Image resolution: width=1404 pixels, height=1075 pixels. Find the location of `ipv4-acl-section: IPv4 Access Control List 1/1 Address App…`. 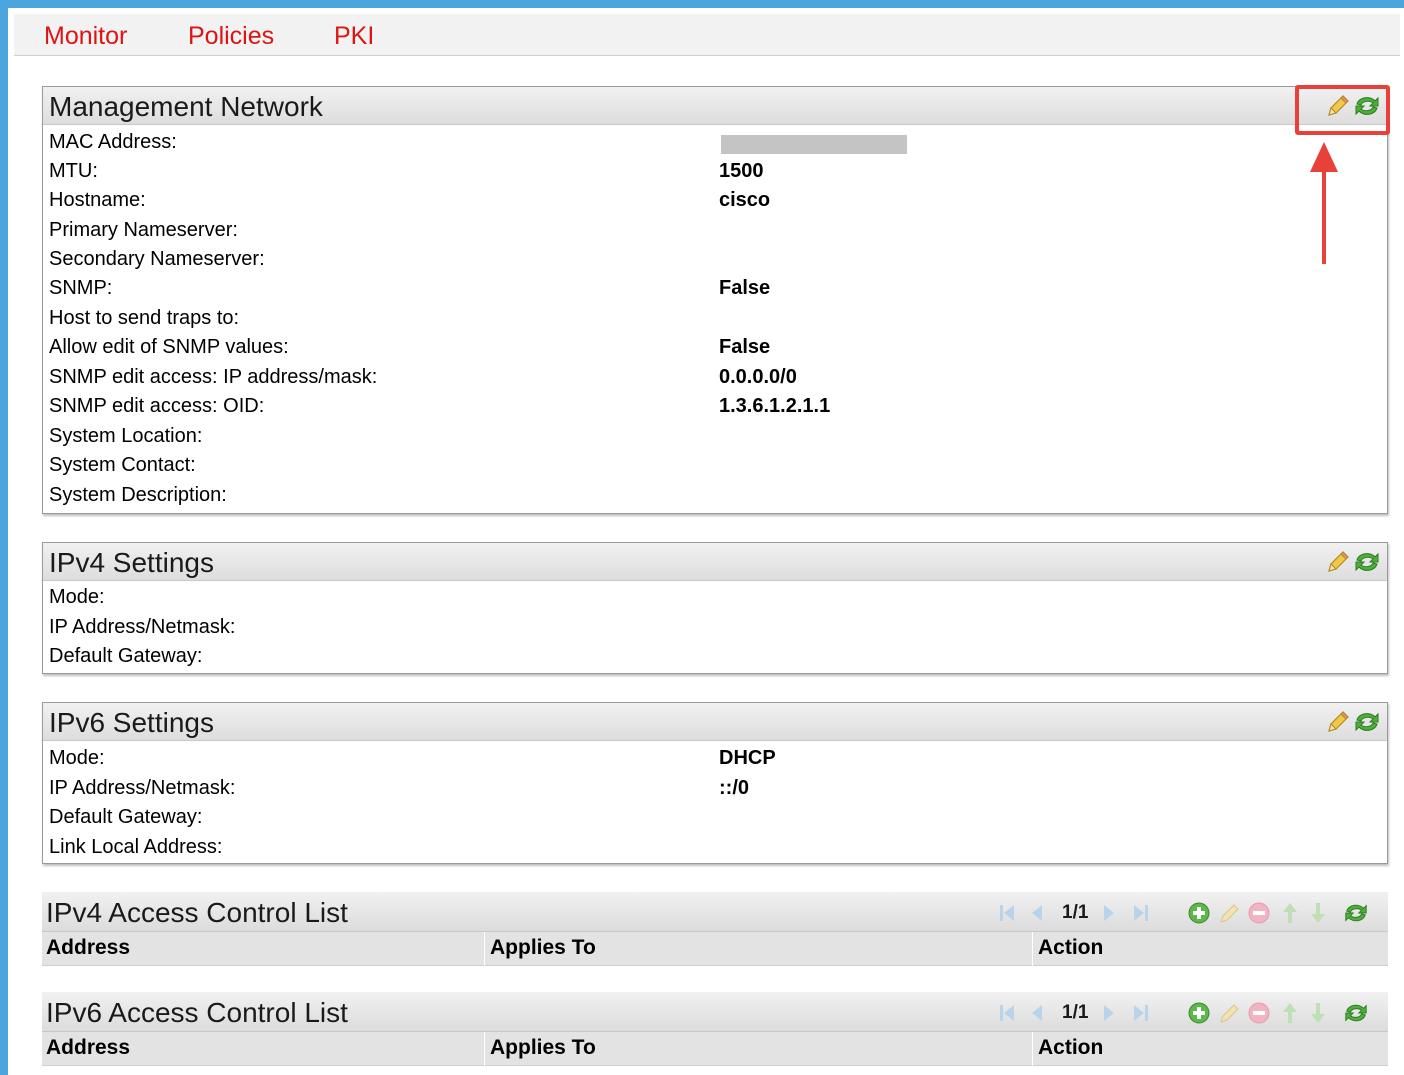

ipv4-acl-section: IPv4 Access Control List 1/1 Address App… is located at coordinates (715, 930).